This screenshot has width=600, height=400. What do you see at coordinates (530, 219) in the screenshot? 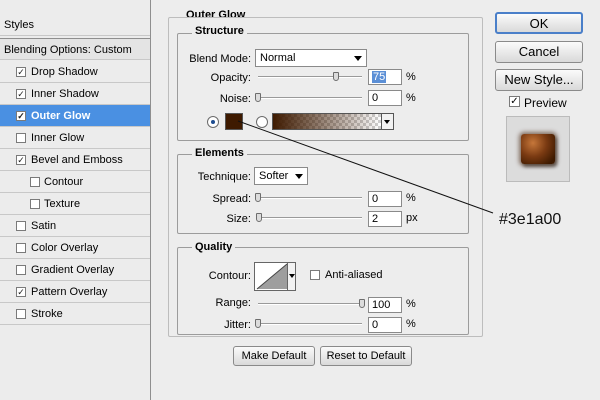
I see `annotation-color-label: #3e1a00` at bounding box center [530, 219].